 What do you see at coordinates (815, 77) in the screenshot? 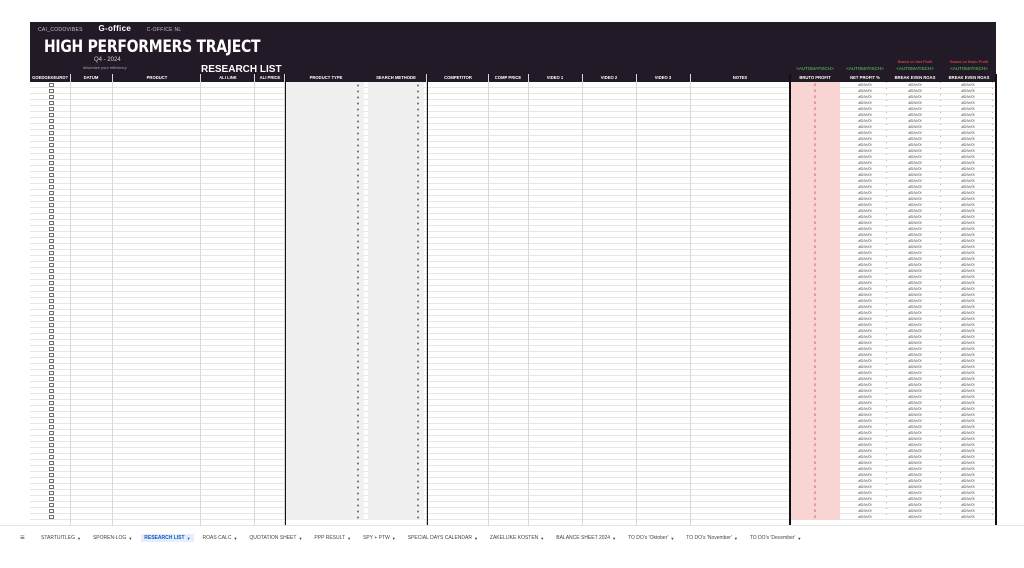
I see `header-bruto-profit: BRUTO PROFIT` at bounding box center [815, 77].